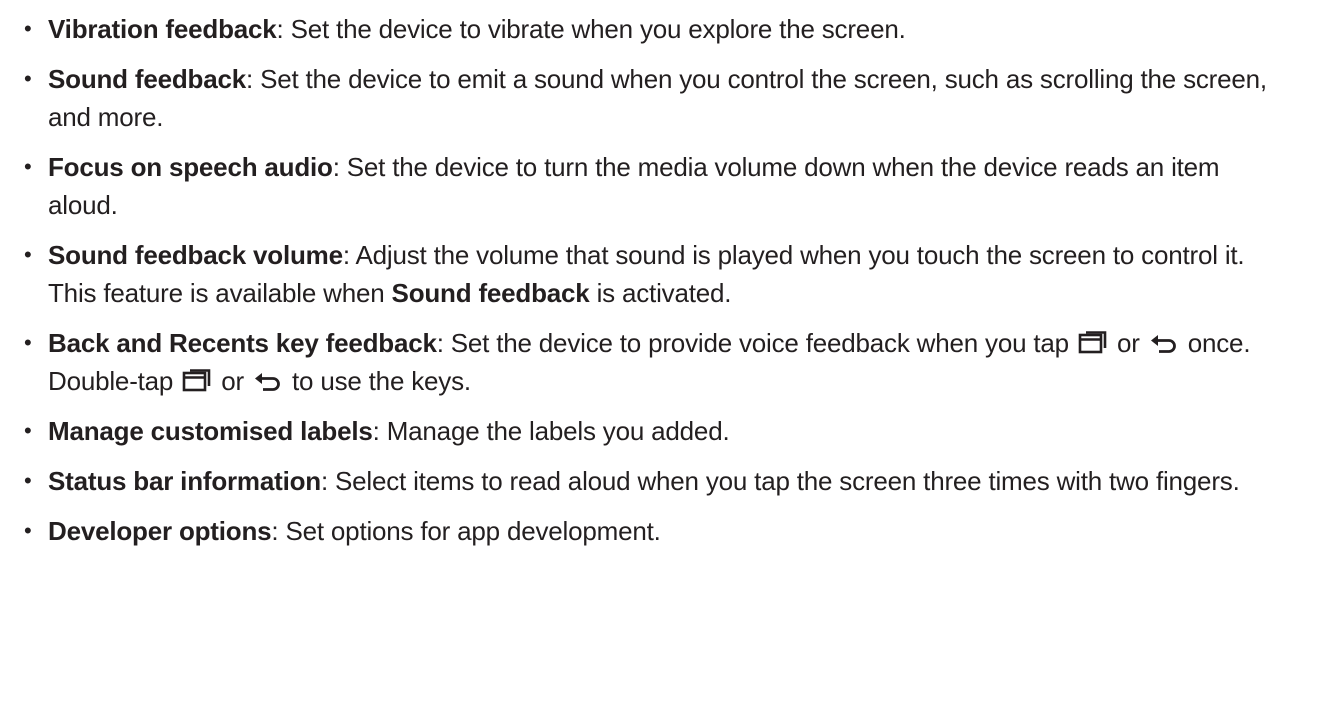 The width and height of the screenshot is (1324, 702). Describe the element at coordinates (242, 343) in the screenshot. I see `item-term: Back and Recents key feedback` at that location.